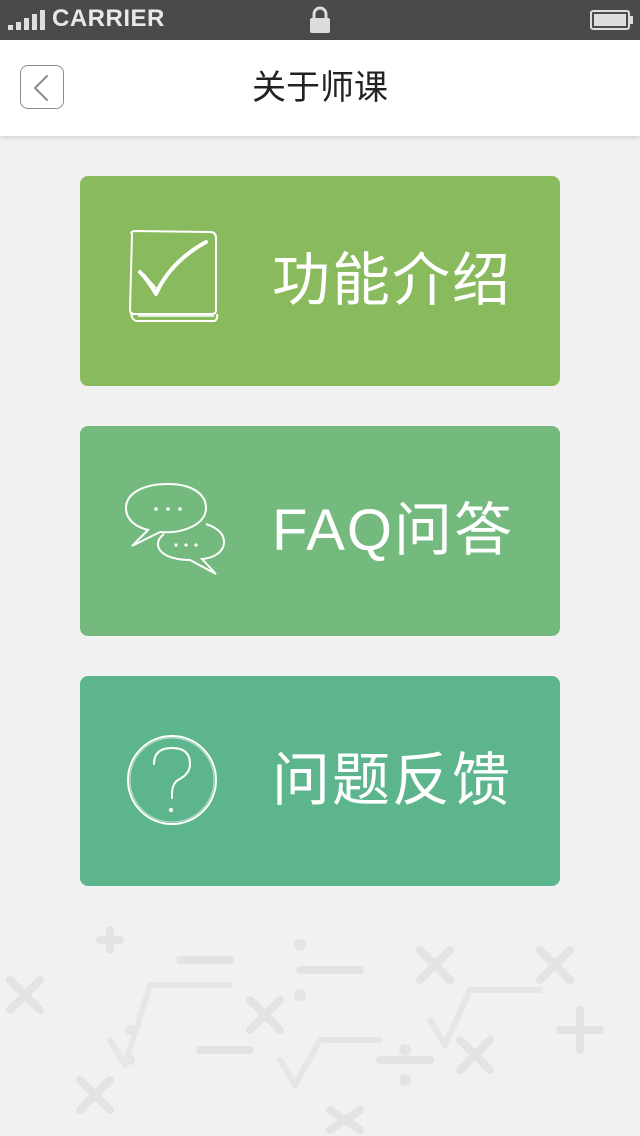 This screenshot has height=1136, width=640. What do you see at coordinates (611, 20) in the screenshot?
I see `battery-icon` at bounding box center [611, 20].